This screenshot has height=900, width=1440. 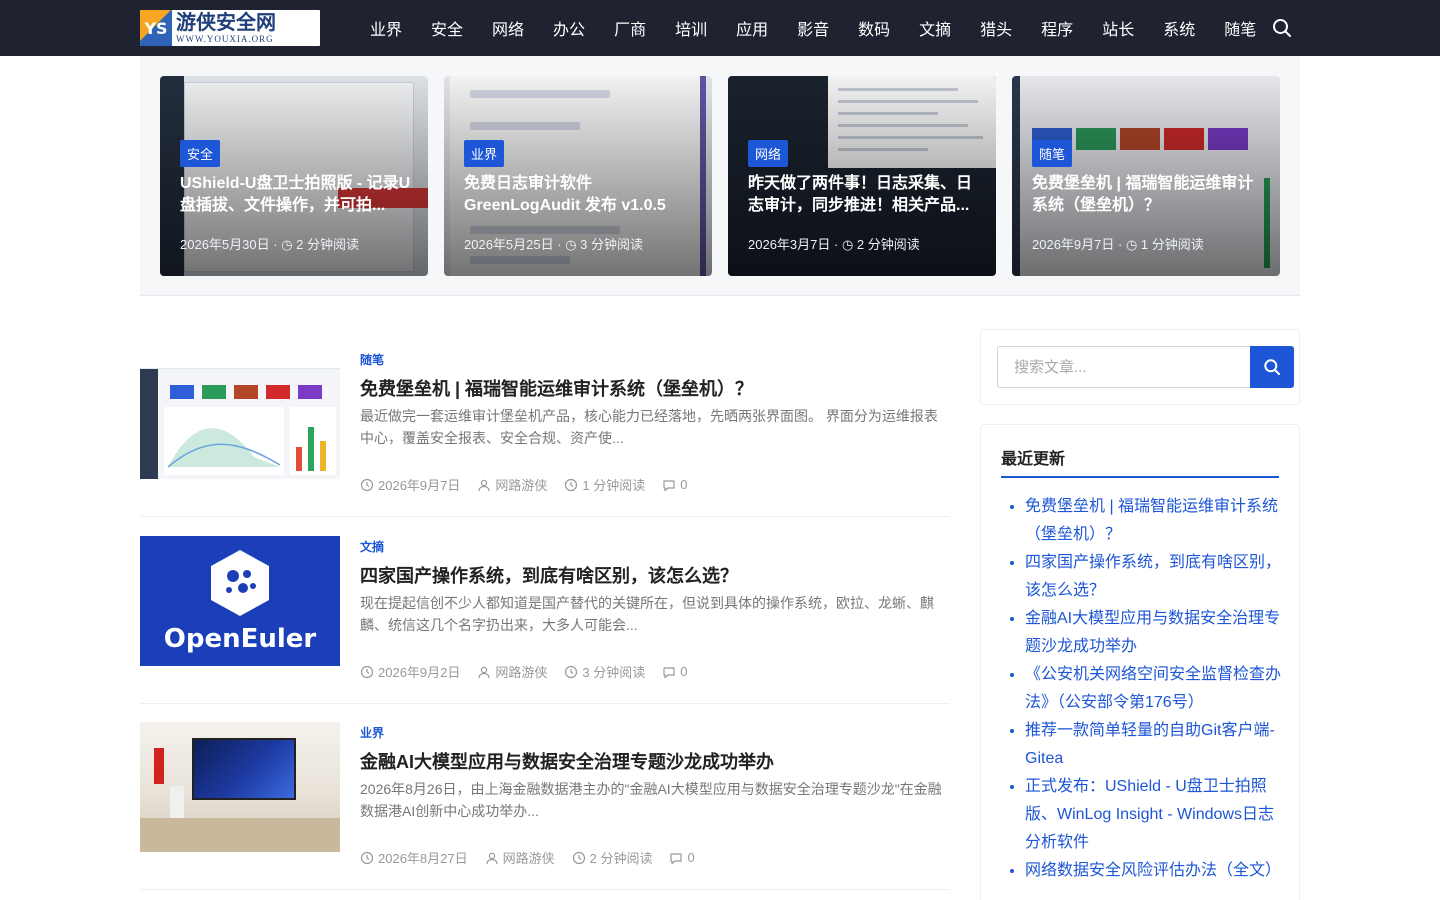 I want to click on recent-link: 金融AI大模型应用与数据安全治理专题沙龙成功举办, so click(x=1152, y=632).